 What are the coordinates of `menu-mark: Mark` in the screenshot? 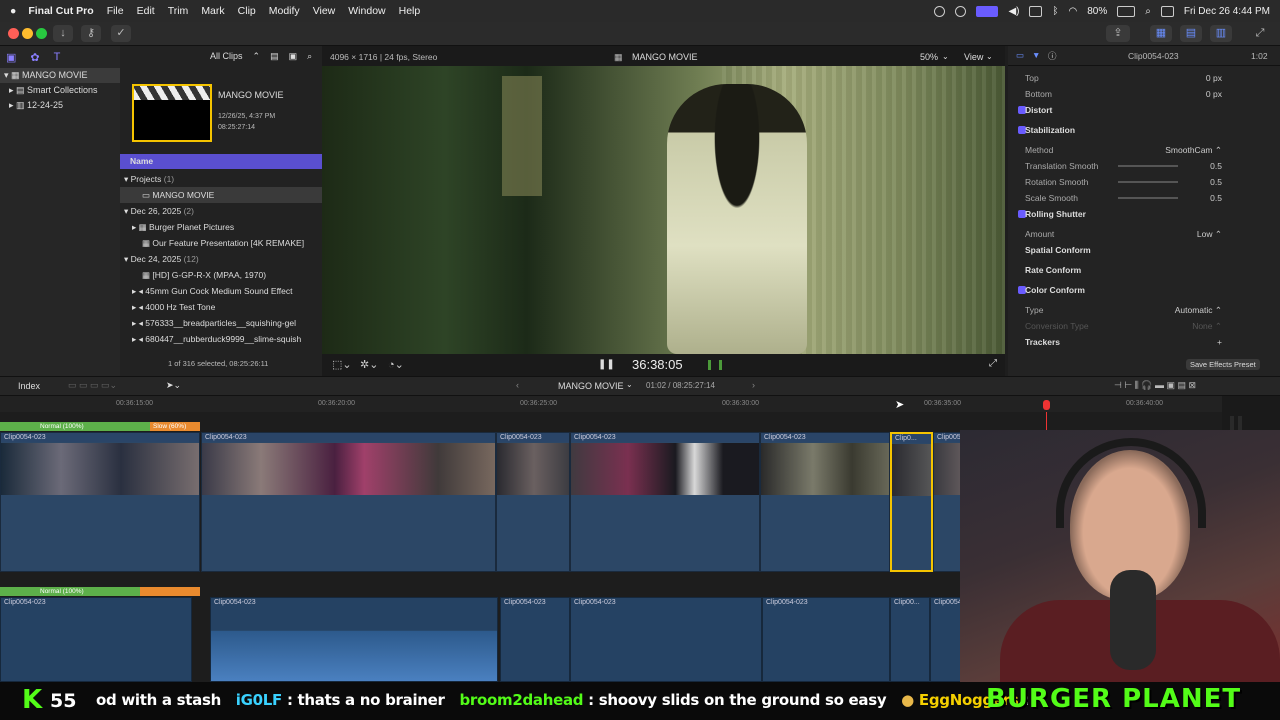 It's located at (212, 11).